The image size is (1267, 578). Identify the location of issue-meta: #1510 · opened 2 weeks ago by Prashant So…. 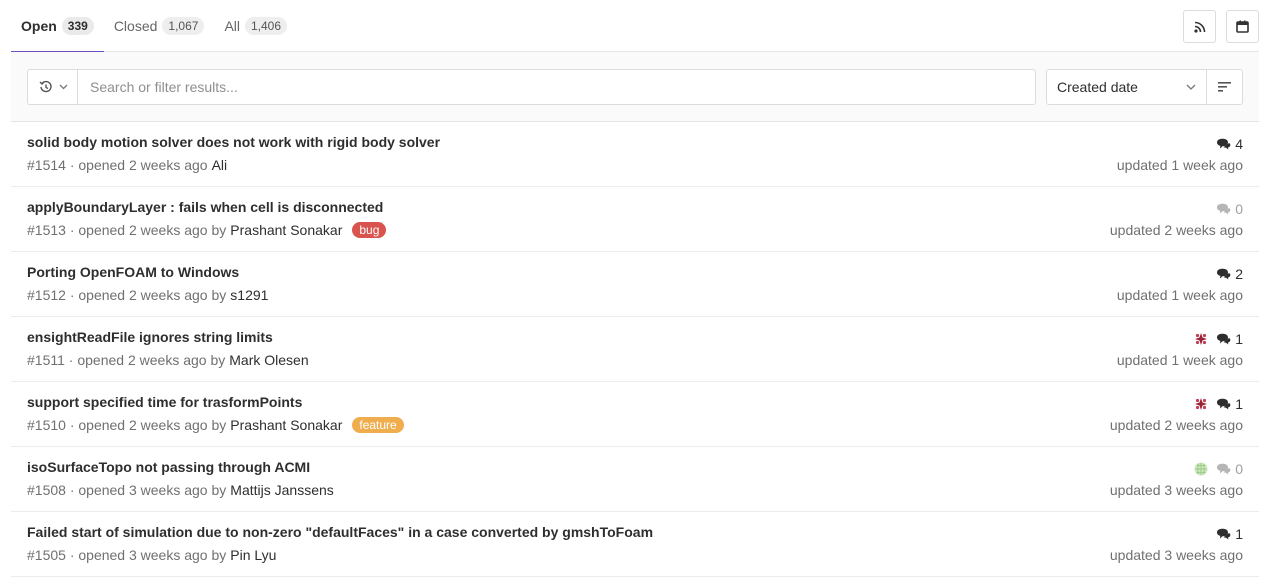
(215, 425).